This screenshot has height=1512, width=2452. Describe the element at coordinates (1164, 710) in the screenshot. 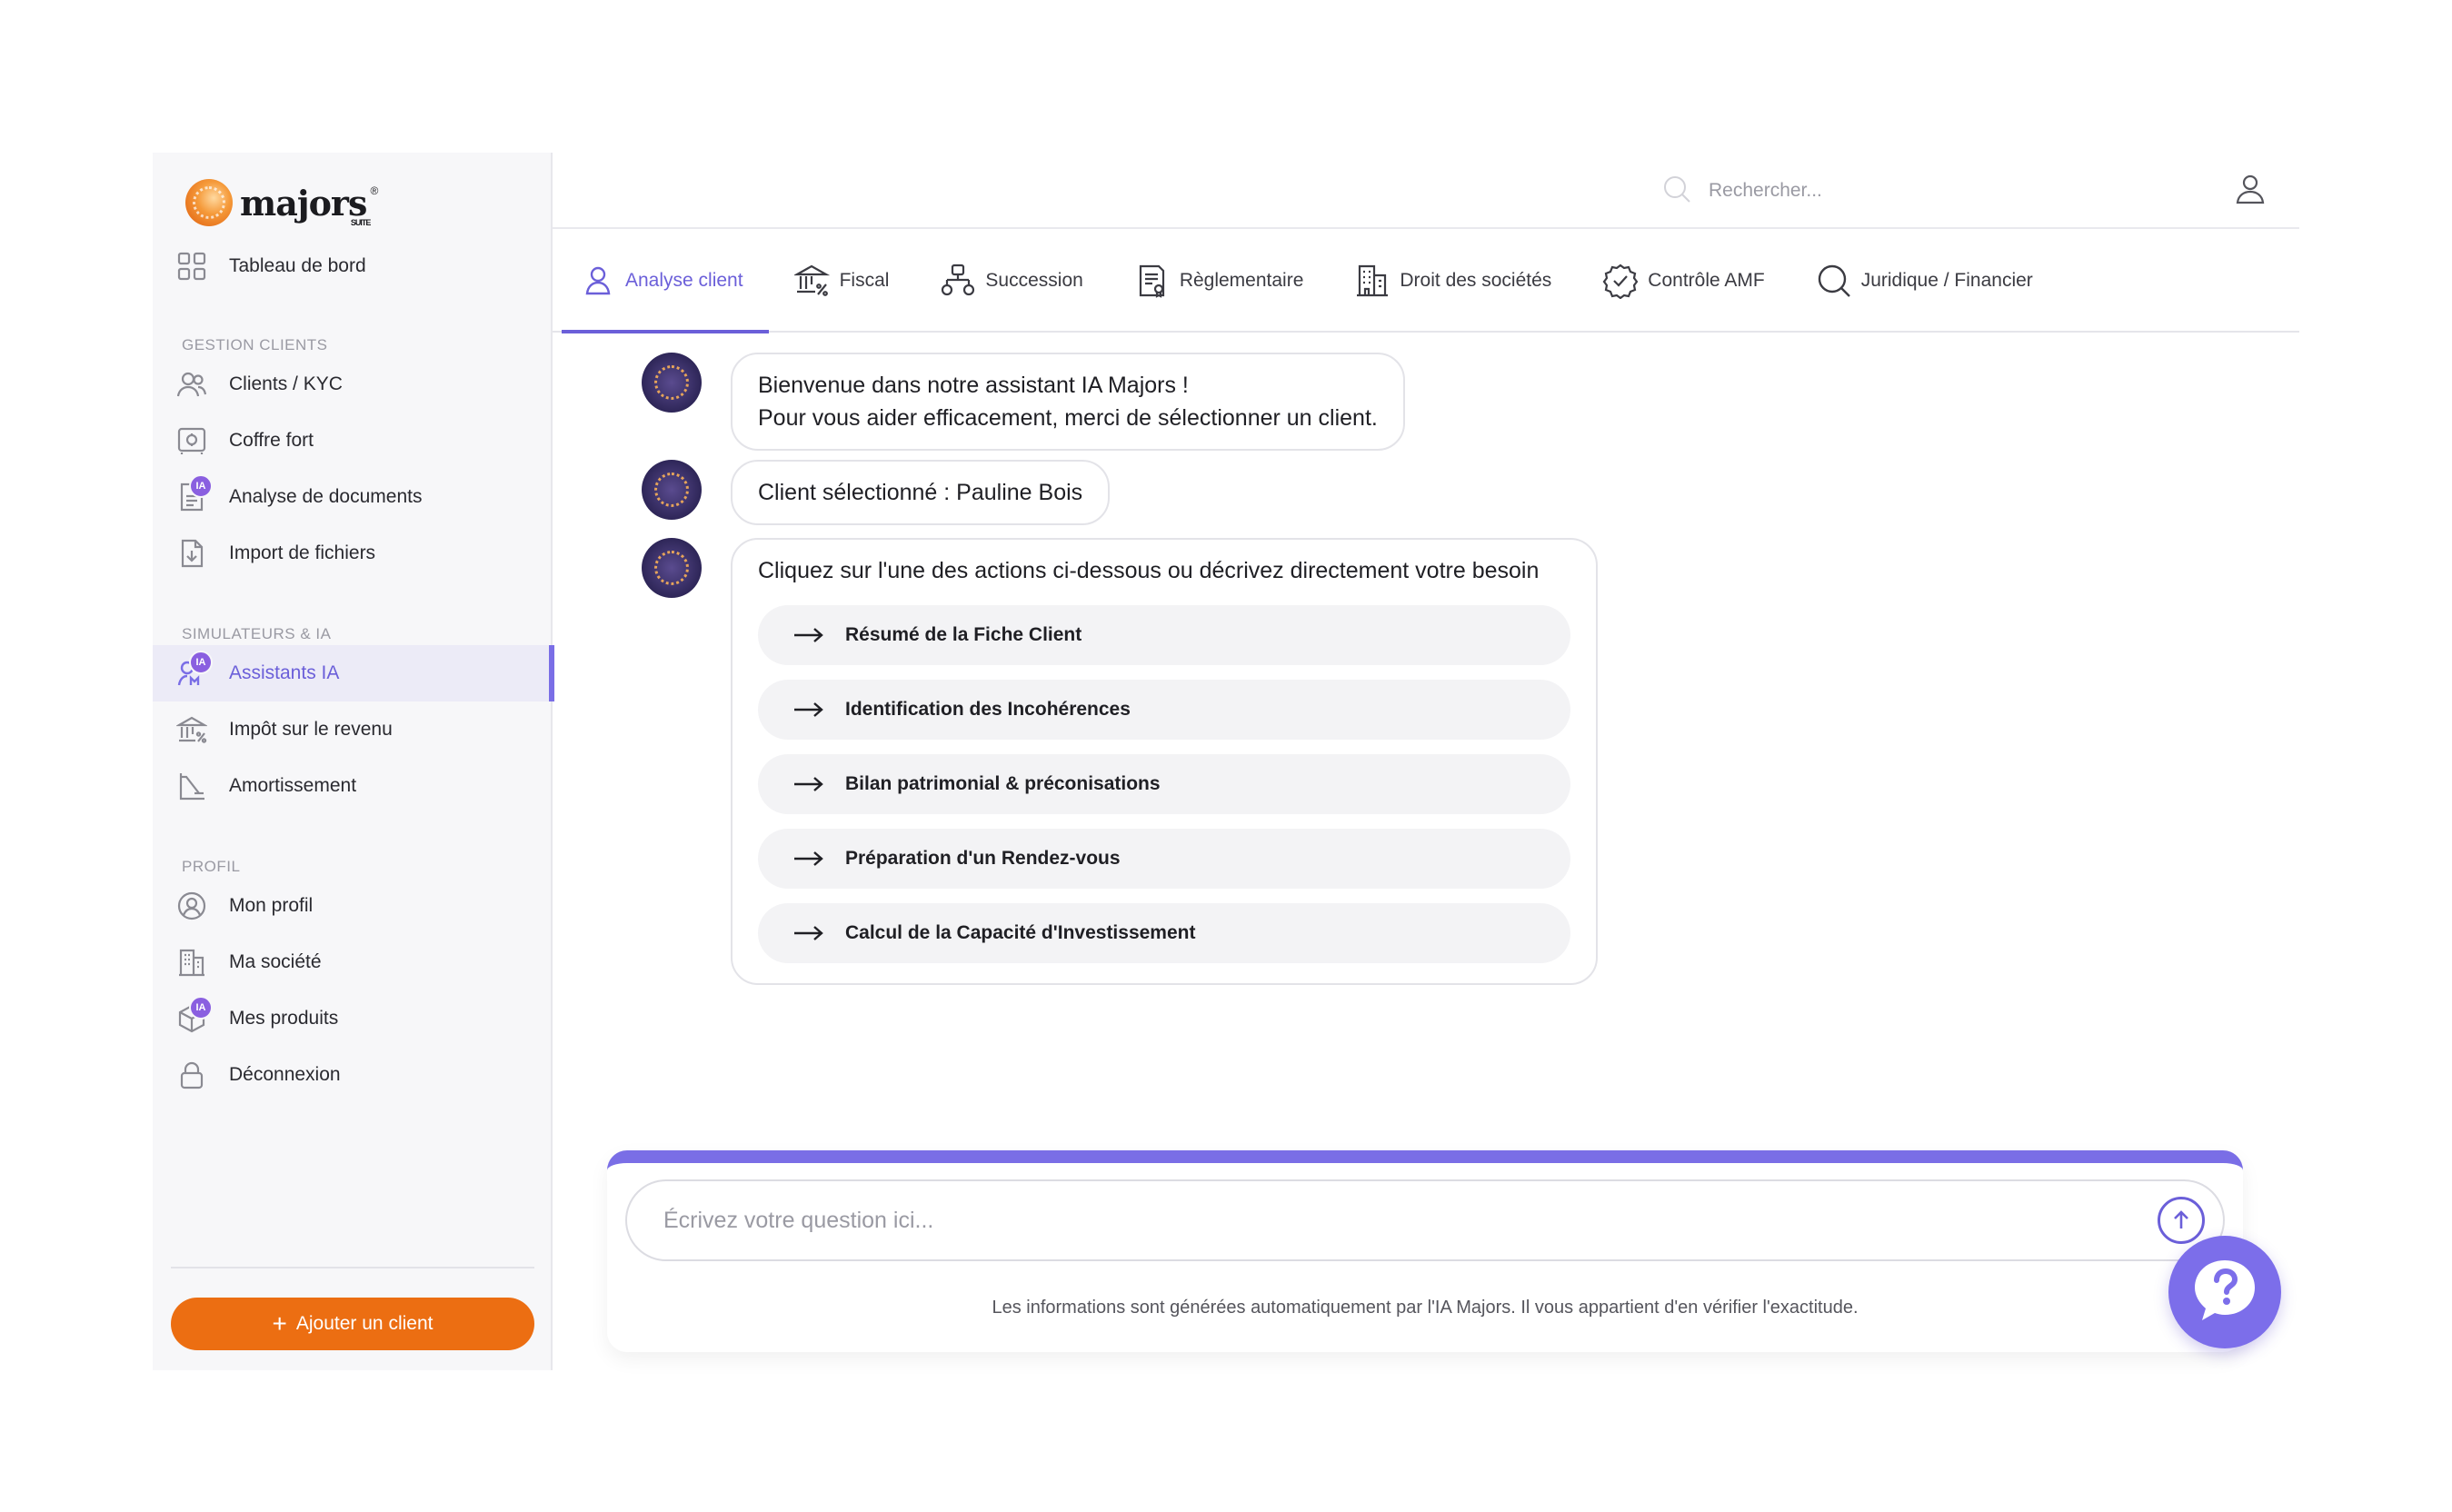

I see `quick-action-button: Identification des Incohérences` at that location.